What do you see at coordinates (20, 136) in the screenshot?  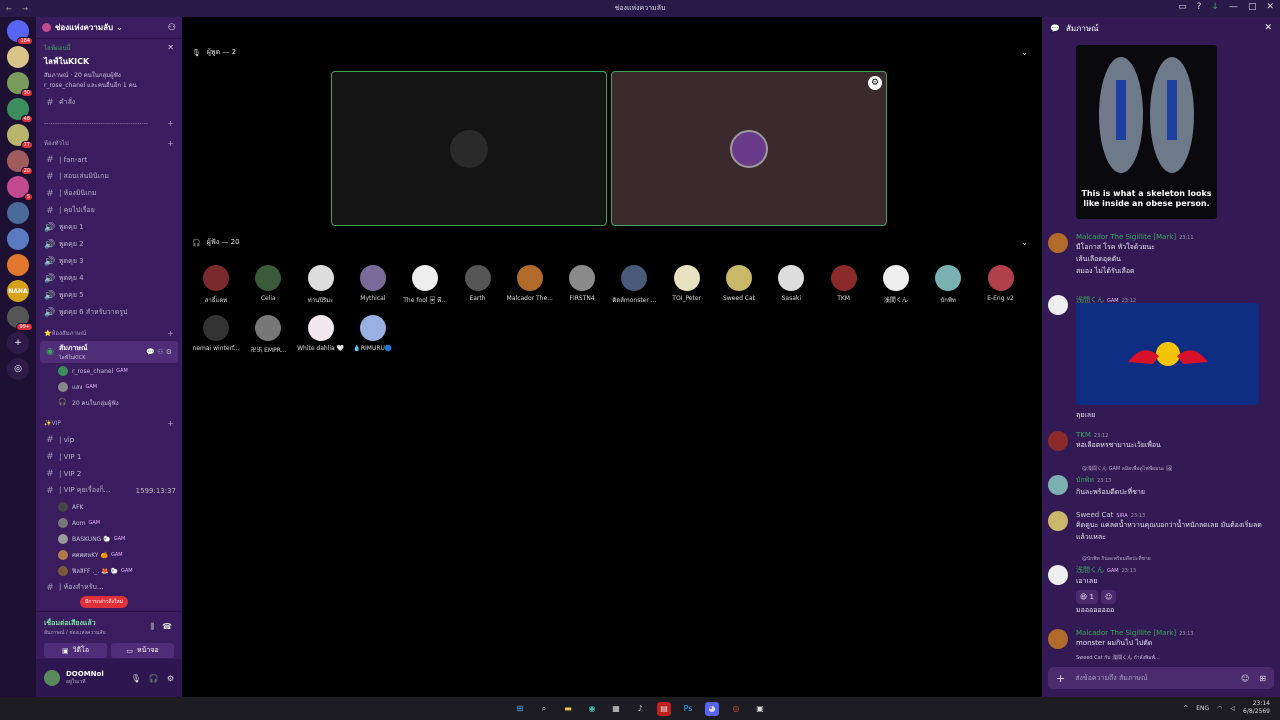 I see `server-icon: 77` at bounding box center [20, 136].